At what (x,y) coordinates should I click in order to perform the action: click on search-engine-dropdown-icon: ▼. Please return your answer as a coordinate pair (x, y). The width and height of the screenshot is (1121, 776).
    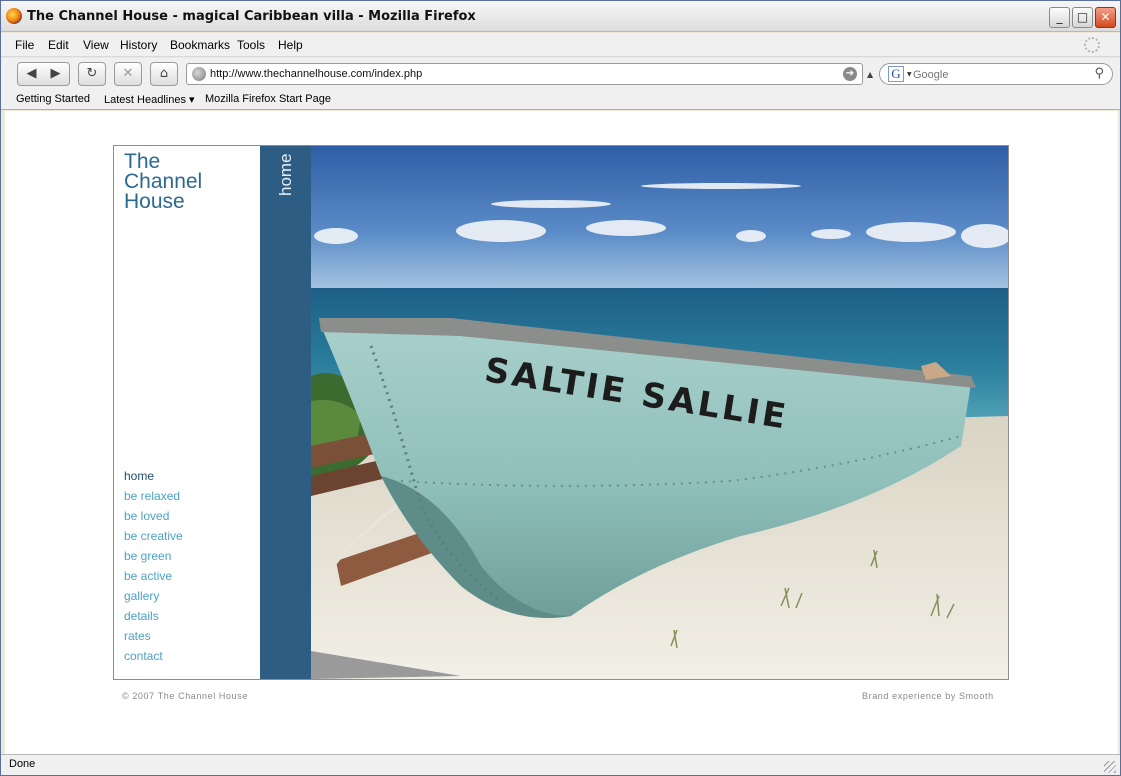
    Looking at the image, I should click on (909, 74).